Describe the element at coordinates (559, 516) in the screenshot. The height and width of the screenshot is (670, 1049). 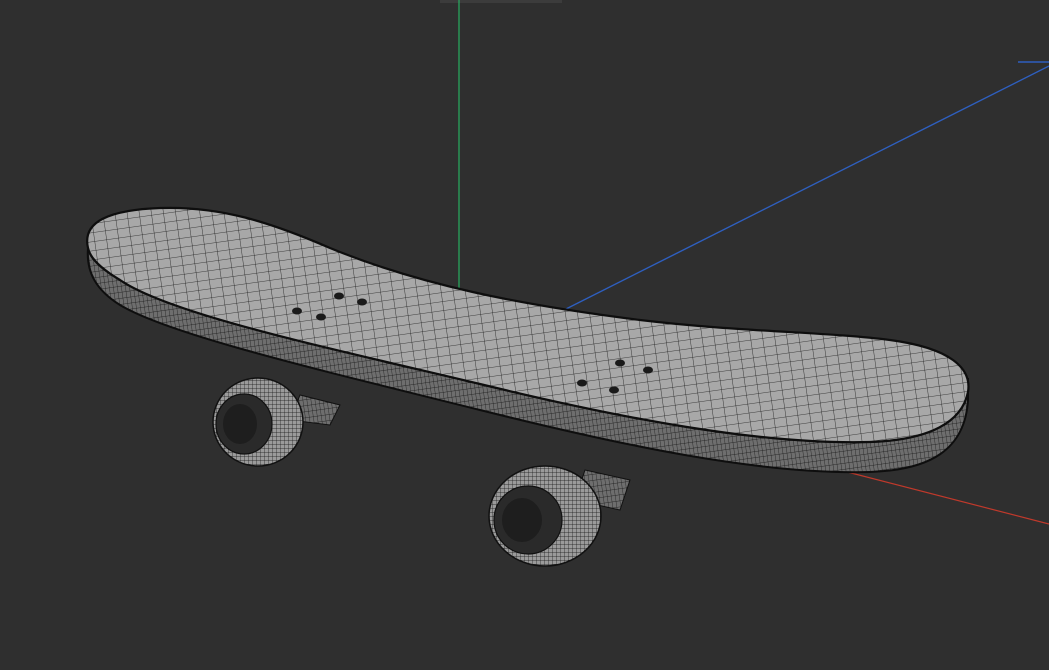
I see `front-wheel` at that location.